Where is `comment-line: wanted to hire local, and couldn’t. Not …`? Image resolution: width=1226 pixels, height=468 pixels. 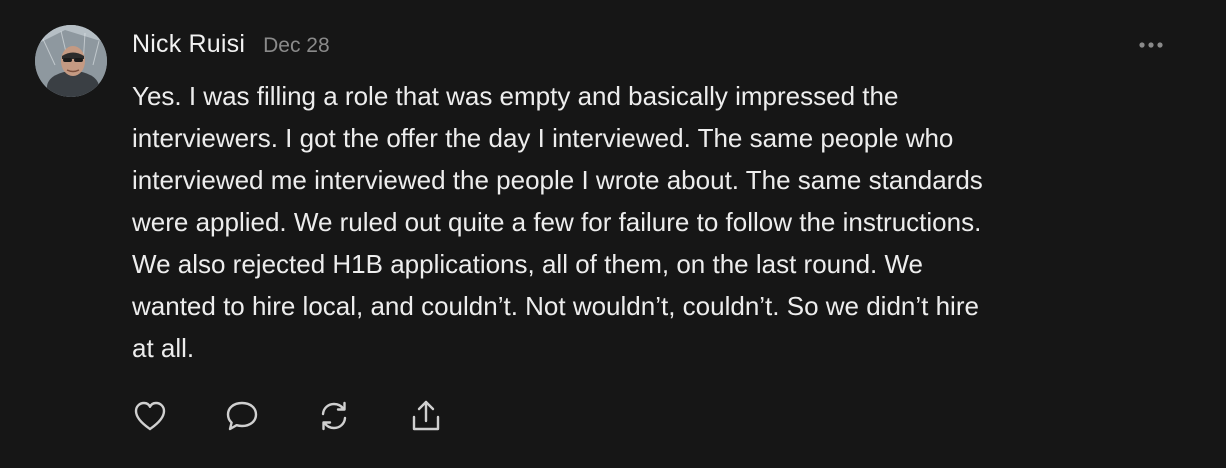 comment-line: wanted to hire local, and couldn’t. Not … is located at coordinates (555, 306).